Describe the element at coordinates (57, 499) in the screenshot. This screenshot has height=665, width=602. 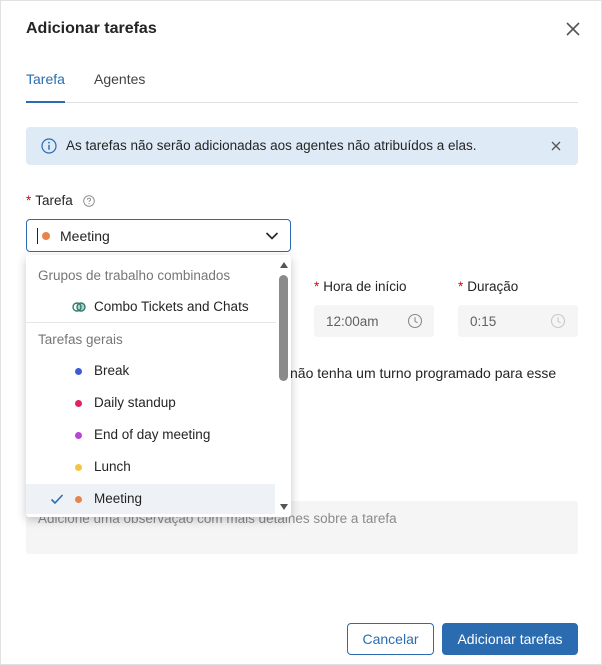
I see `checkmark-icon` at that location.